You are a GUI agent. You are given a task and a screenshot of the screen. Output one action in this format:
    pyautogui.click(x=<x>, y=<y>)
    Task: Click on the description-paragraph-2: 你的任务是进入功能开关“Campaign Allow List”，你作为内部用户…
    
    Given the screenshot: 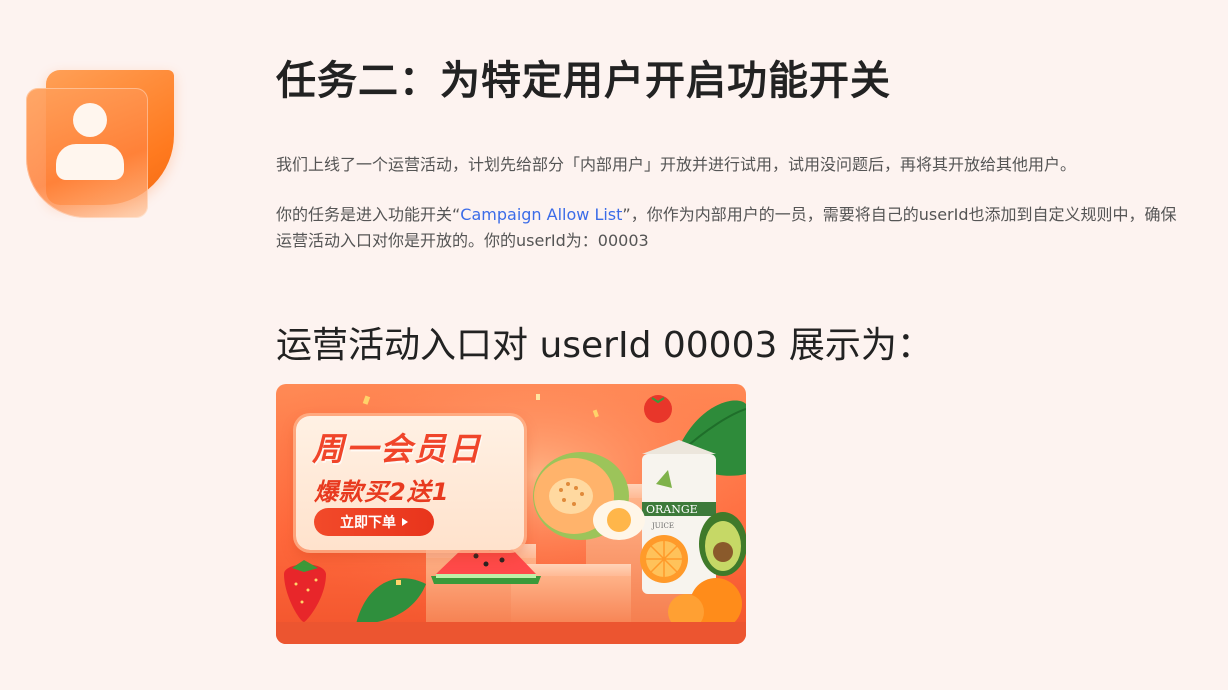 What is the action you would take?
    pyautogui.click(x=731, y=228)
    